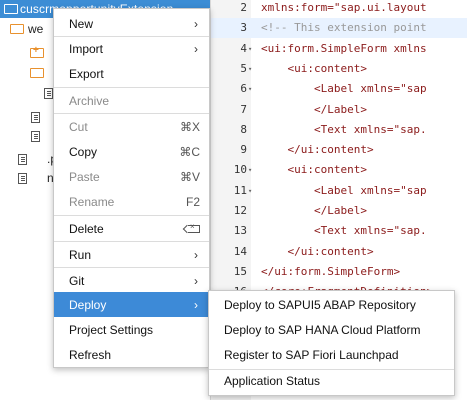 This screenshot has height=400, width=467. I want to click on menu-item-project-settings: Project Settings, so click(131, 329).